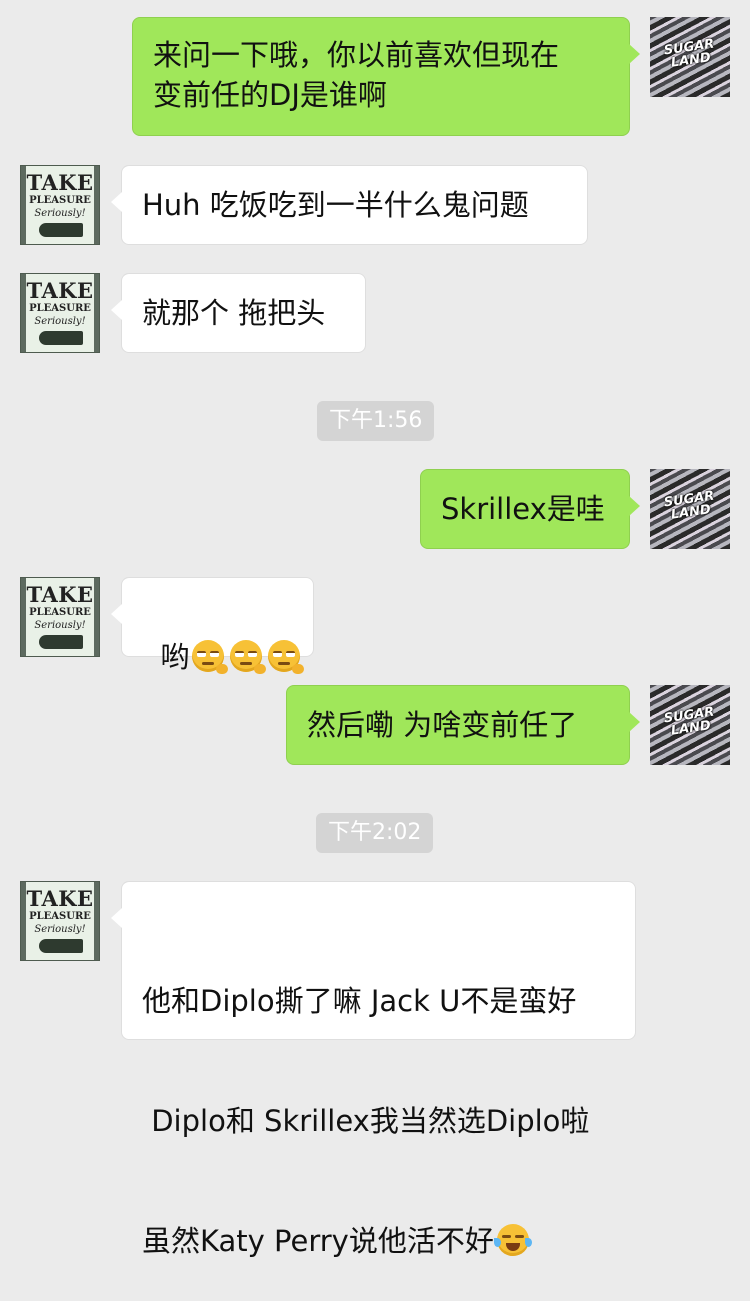 The width and height of the screenshot is (750, 1301). Describe the element at coordinates (366, 1121) in the screenshot. I see `message-line: Diplo和 Skrillex我当然选Diplo啦` at that location.